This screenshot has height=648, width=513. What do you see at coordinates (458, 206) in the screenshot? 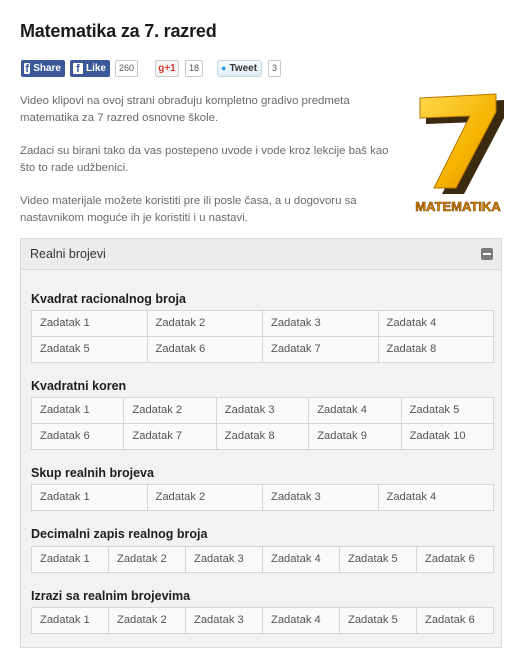
I see `logo-text: MATEMATIKA` at bounding box center [458, 206].